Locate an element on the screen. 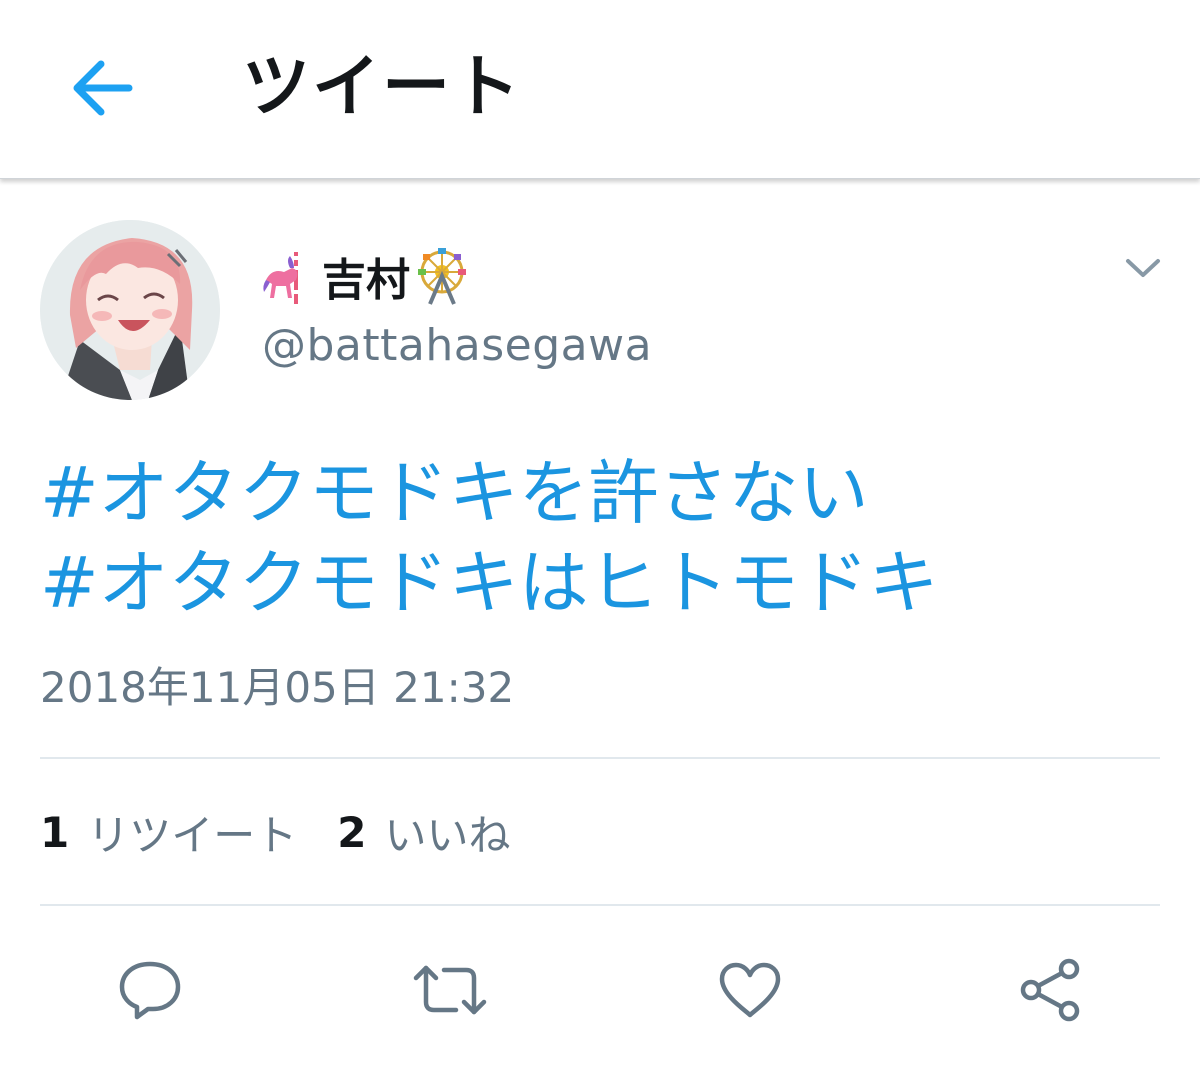  heart-icon is located at coordinates (750, 990).